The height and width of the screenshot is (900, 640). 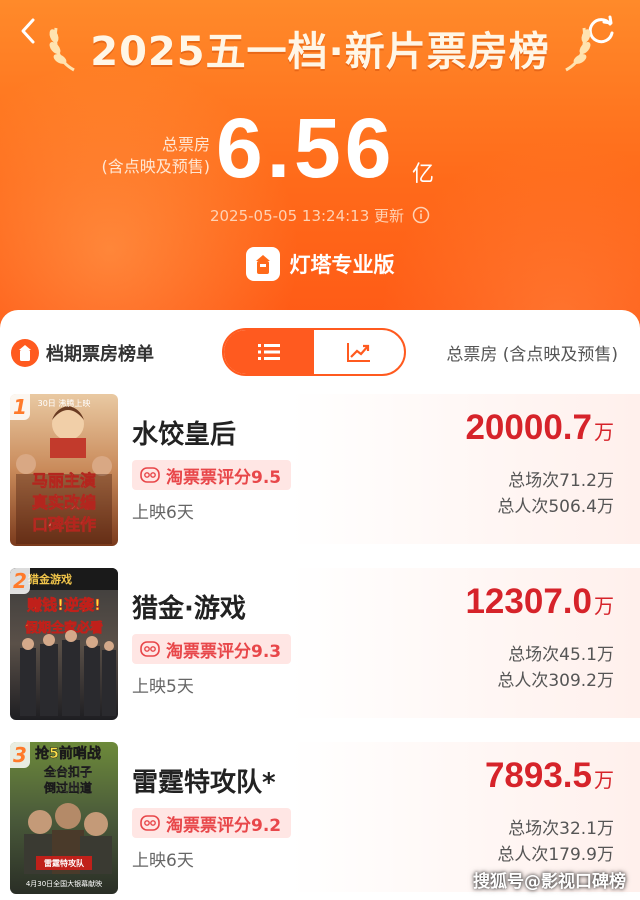 I want to click on poster-caption: 假期全家必看, so click(x=64, y=628).